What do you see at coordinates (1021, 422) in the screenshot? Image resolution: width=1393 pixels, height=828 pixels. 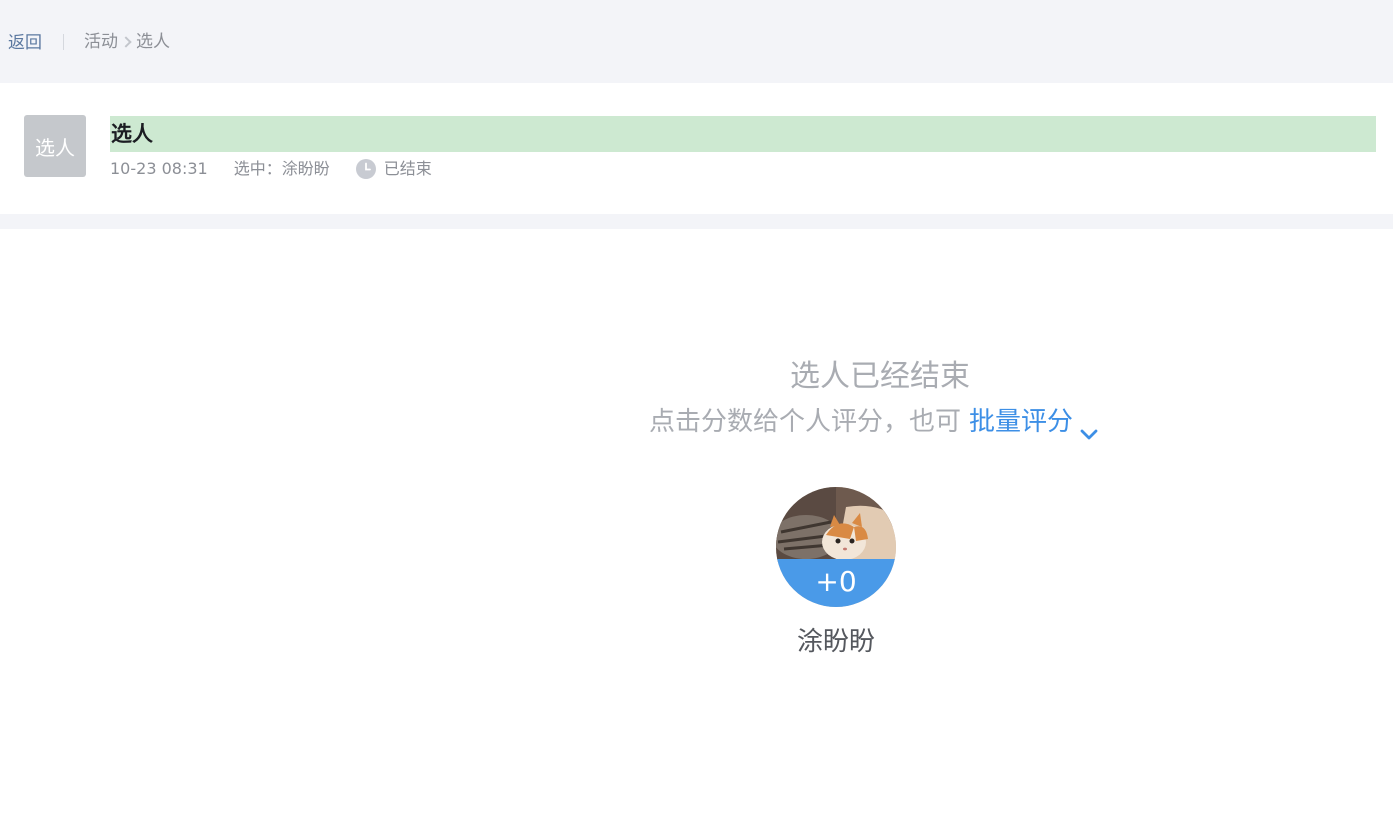 I see `batch-score-label: 批量评分` at bounding box center [1021, 422].